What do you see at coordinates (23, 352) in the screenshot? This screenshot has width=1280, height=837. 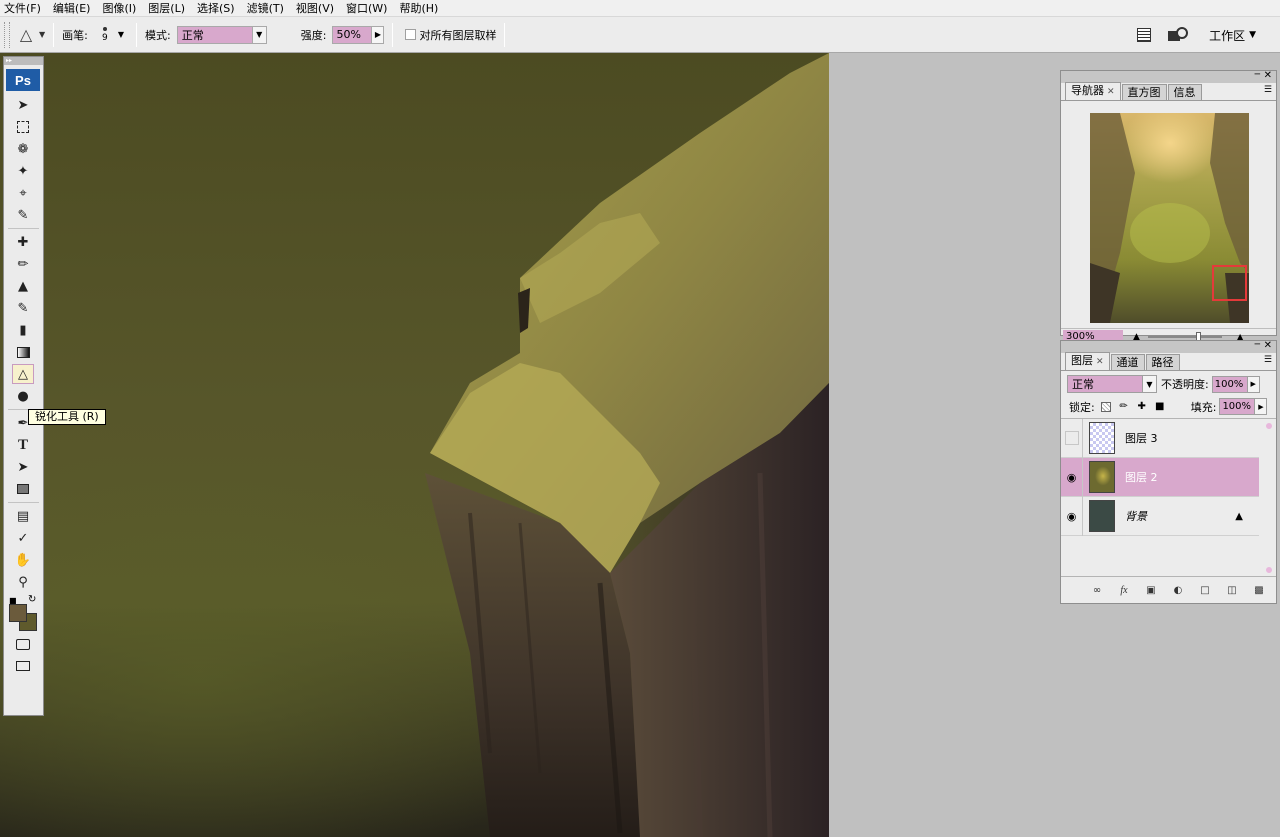 I see `gradient-tool` at bounding box center [23, 352].